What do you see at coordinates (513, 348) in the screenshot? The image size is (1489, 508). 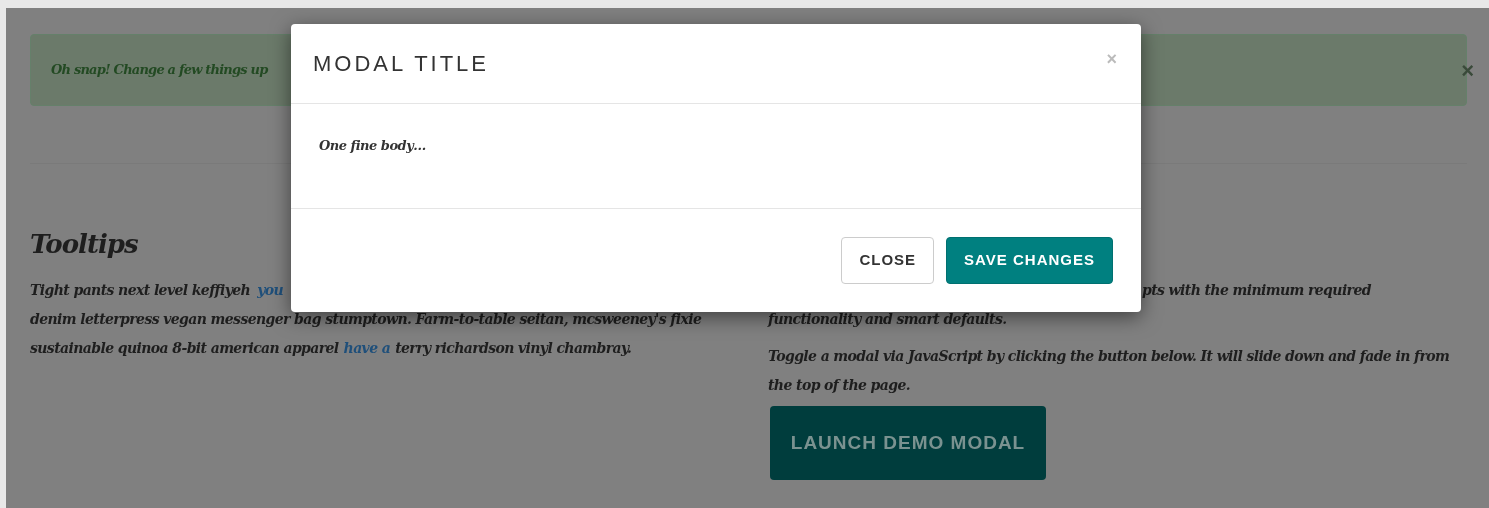 I see `paragraph-text: terry richardson vinyl chambray.` at bounding box center [513, 348].